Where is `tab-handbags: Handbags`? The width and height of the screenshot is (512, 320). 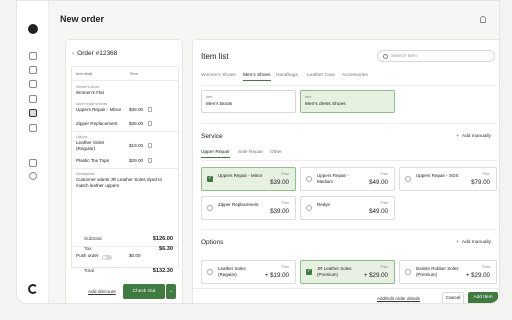 tab-handbags: Handbags is located at coordinates (287, 75).